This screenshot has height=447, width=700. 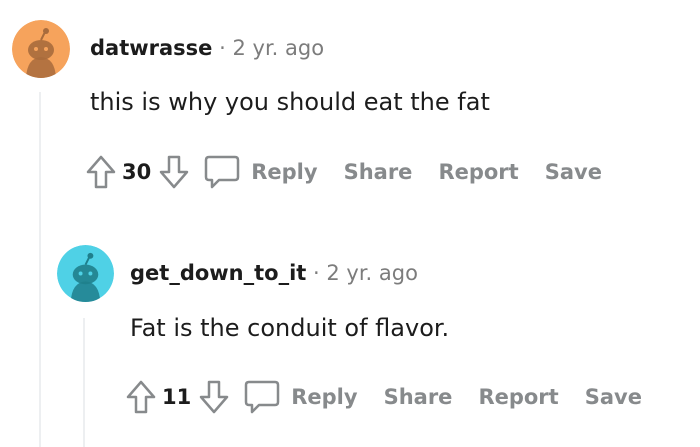 What do you see at coordinates (177, 397) in the screenshot?
I see `vote-count: 11` at bounding box center [177, 397].